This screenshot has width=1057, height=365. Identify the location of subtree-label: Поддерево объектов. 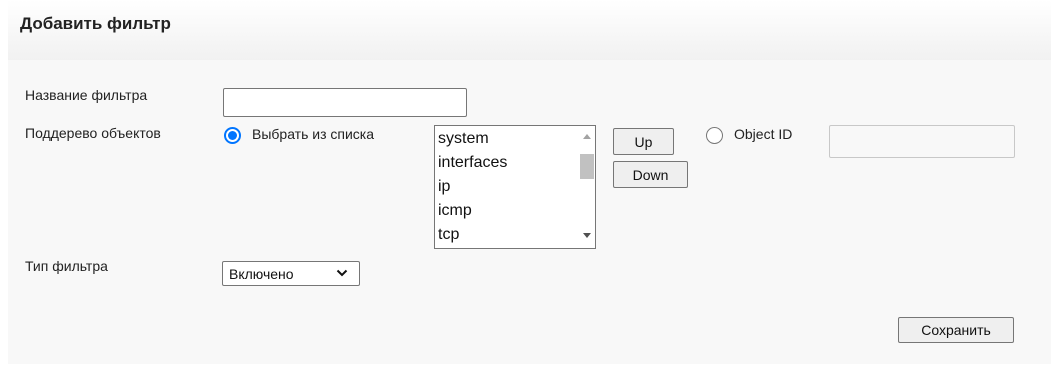
(93, 133).